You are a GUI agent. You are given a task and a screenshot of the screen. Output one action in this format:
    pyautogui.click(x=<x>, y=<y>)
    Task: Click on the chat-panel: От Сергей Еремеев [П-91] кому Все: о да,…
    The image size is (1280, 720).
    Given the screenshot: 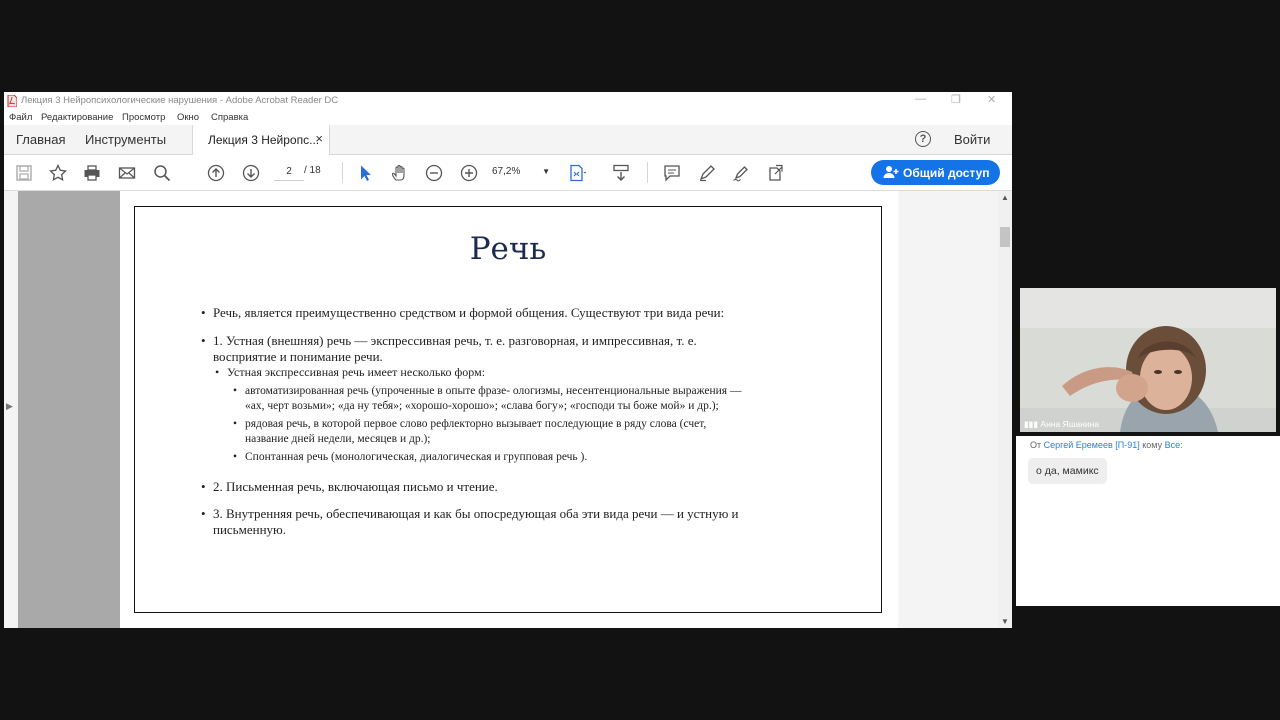 What is the action you would take?
    pyautogui.click(x=1148, y=521)
    